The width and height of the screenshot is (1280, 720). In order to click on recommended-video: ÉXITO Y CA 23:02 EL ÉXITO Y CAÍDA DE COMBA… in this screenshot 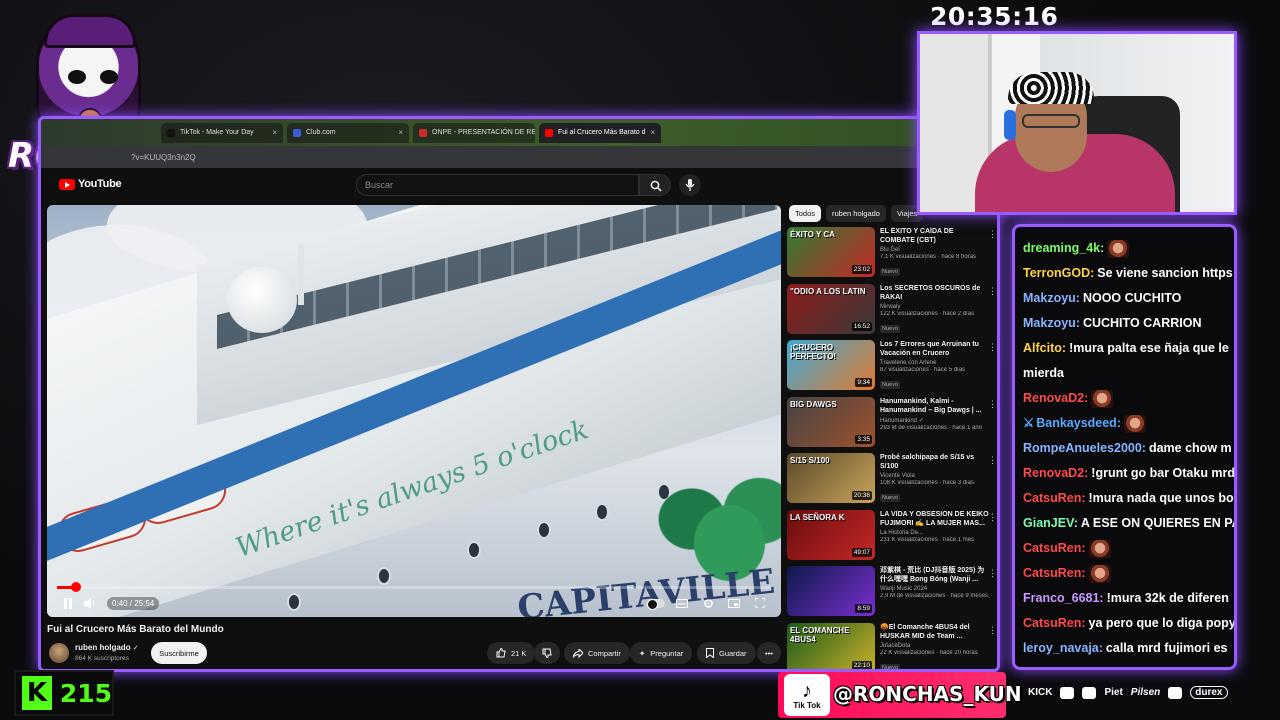, I will do `click(892, 254)`.